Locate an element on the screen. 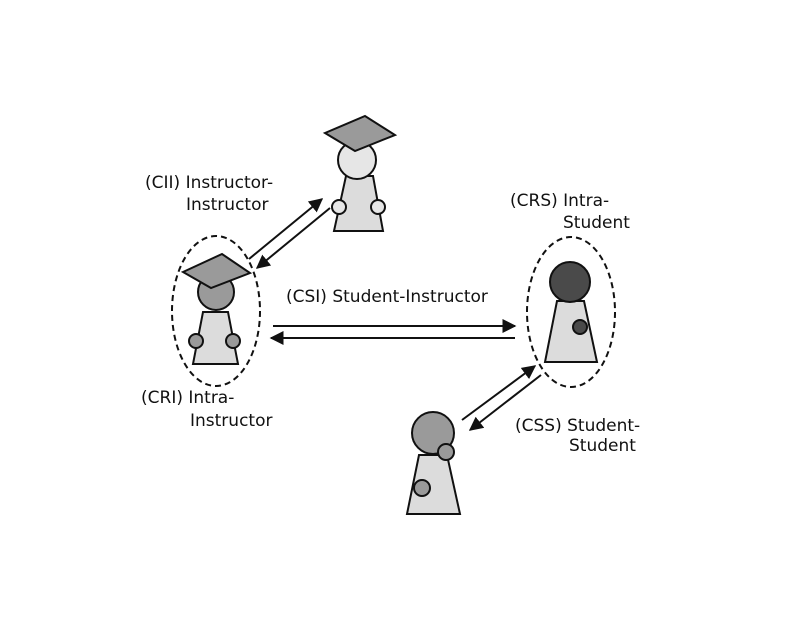 This screenshot has height=627, width=805. cii-label-line1: (CII) Instructor- is located at coordinates (209, 183).